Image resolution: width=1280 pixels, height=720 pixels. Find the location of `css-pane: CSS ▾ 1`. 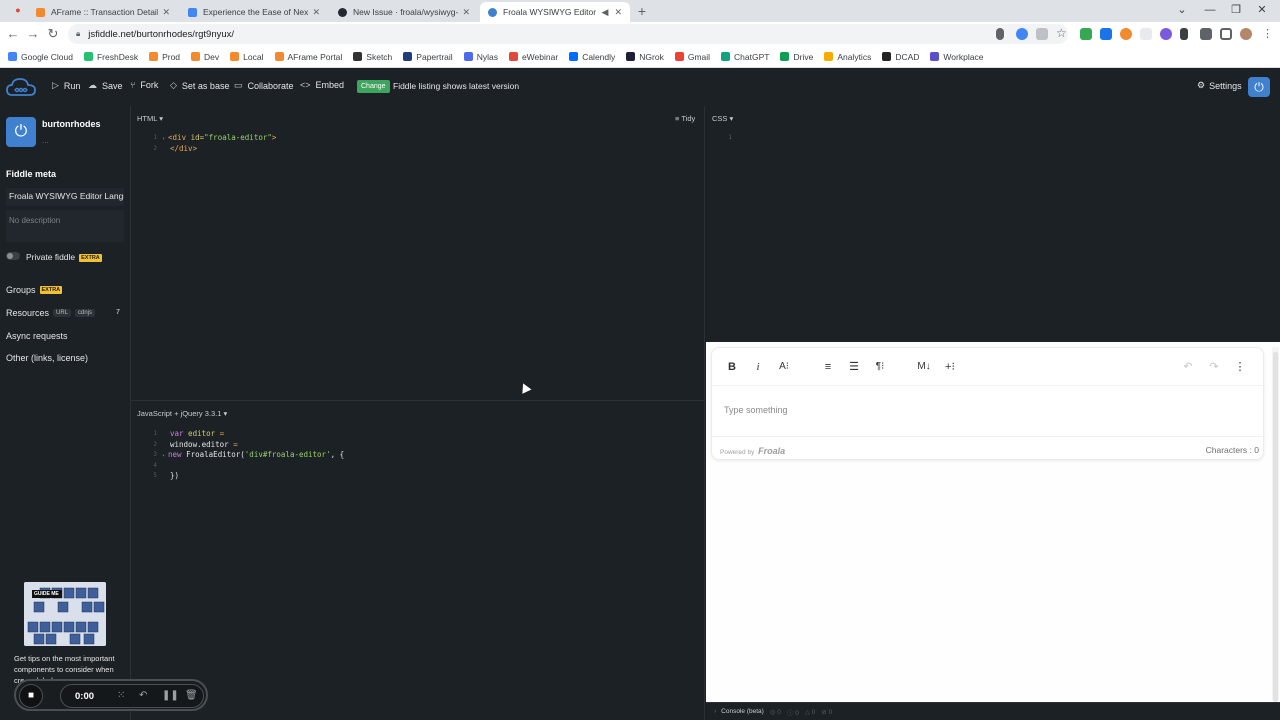

css-pane: CSS ▾ 1 is located at coordinates (993, 224).